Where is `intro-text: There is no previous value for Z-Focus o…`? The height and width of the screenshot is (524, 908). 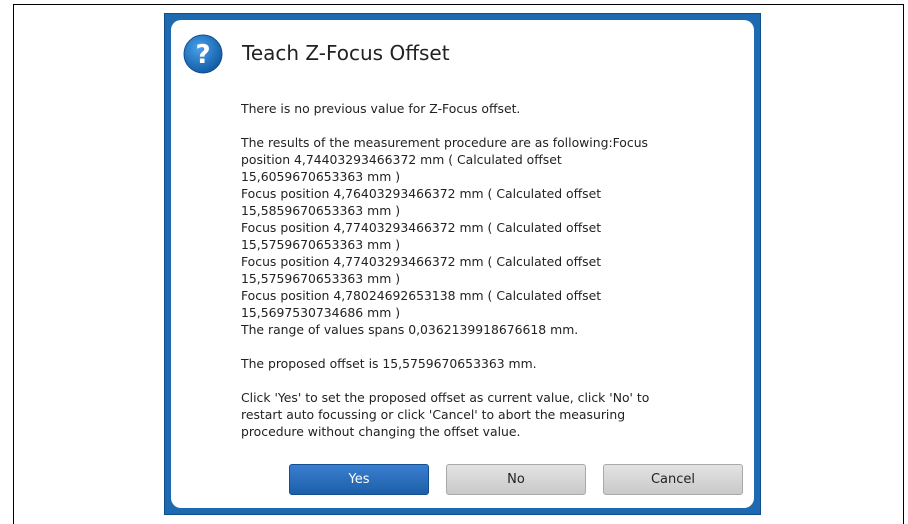
intro-text: There is no previous value for Z-Focus o… is located at coordinates (381, 108).